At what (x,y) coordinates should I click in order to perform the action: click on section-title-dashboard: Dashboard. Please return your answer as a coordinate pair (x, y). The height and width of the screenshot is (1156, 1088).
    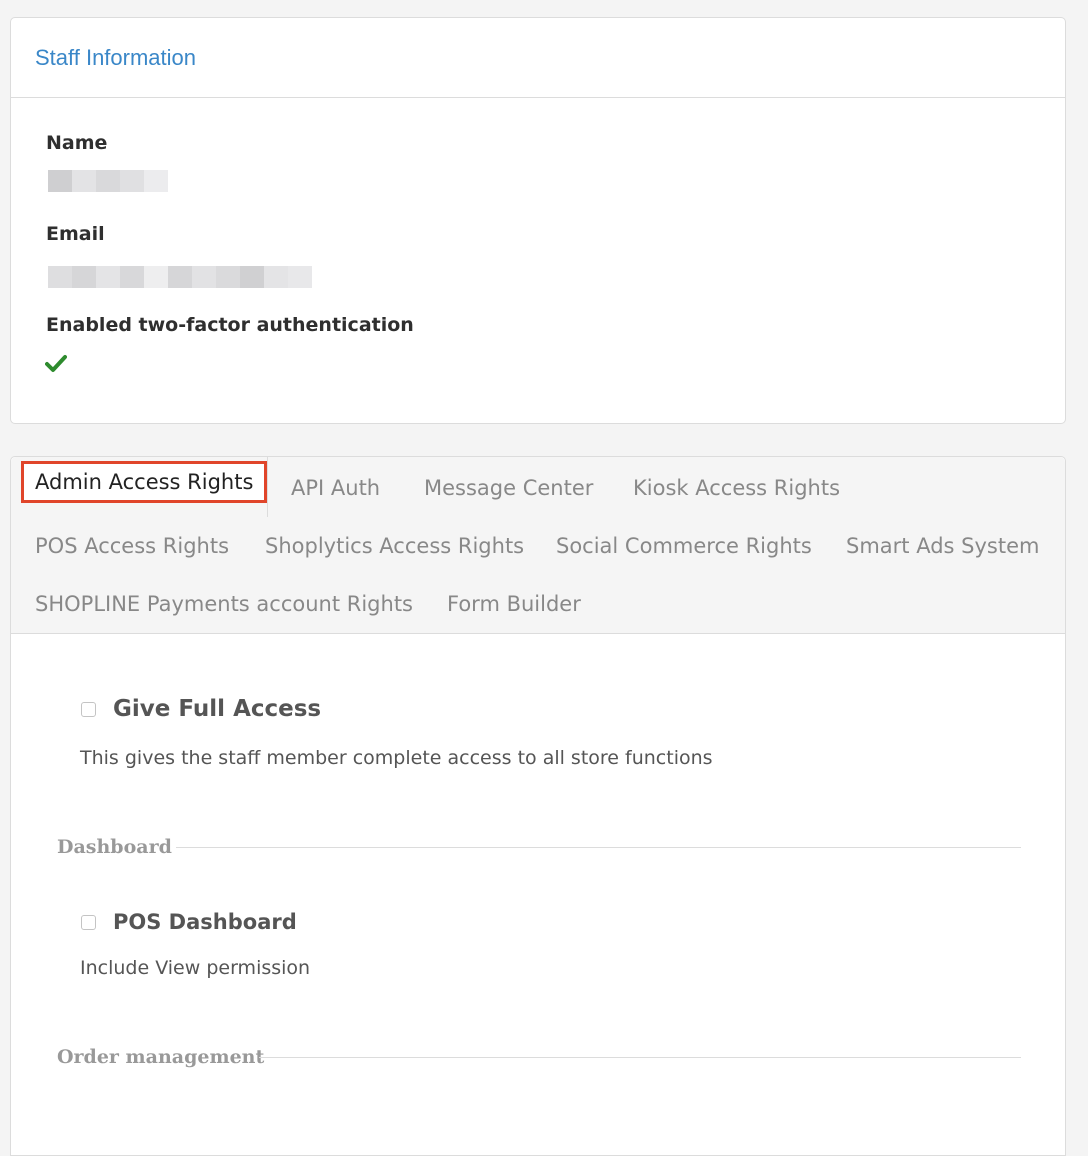
    Looking at the image, I should click on (114, 847).